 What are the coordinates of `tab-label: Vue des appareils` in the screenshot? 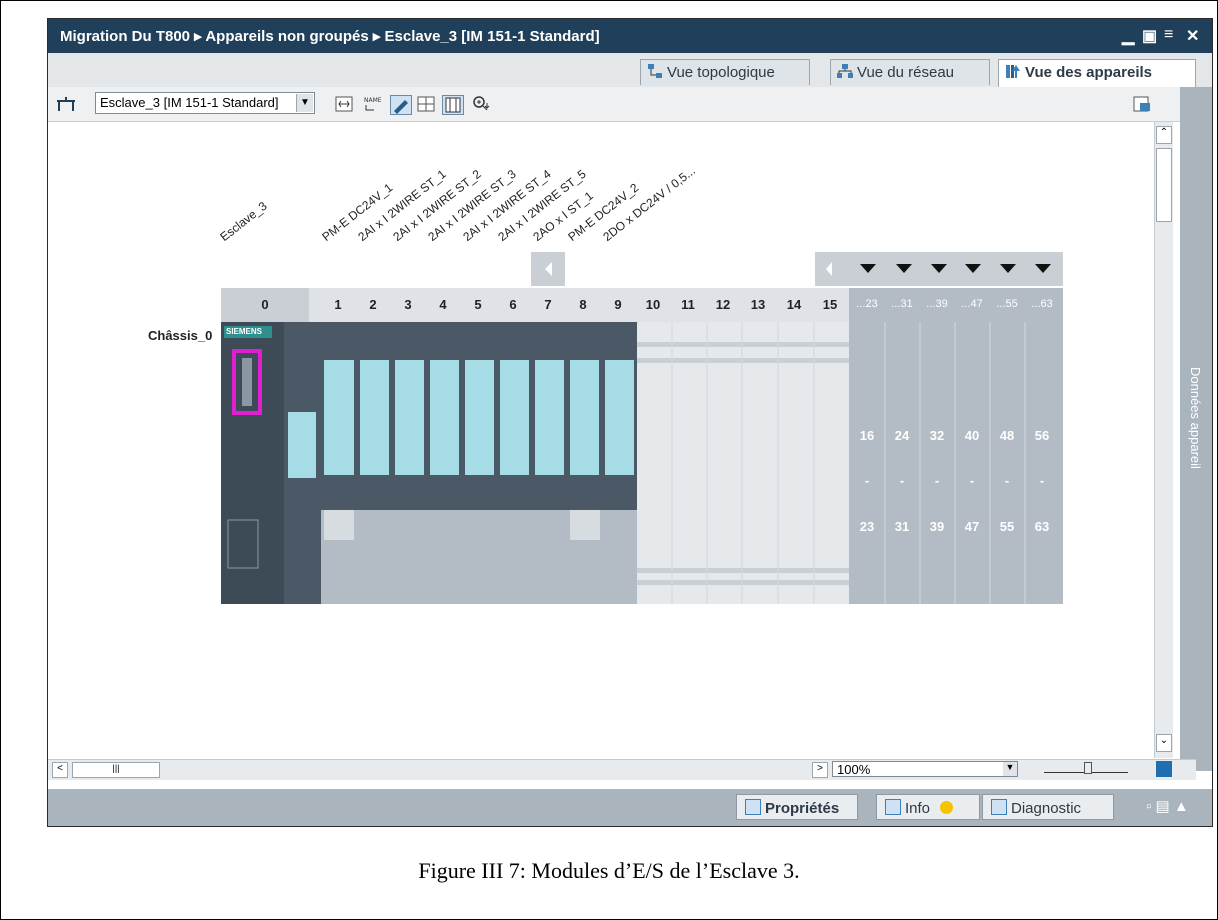 It's located at (1089, 72).